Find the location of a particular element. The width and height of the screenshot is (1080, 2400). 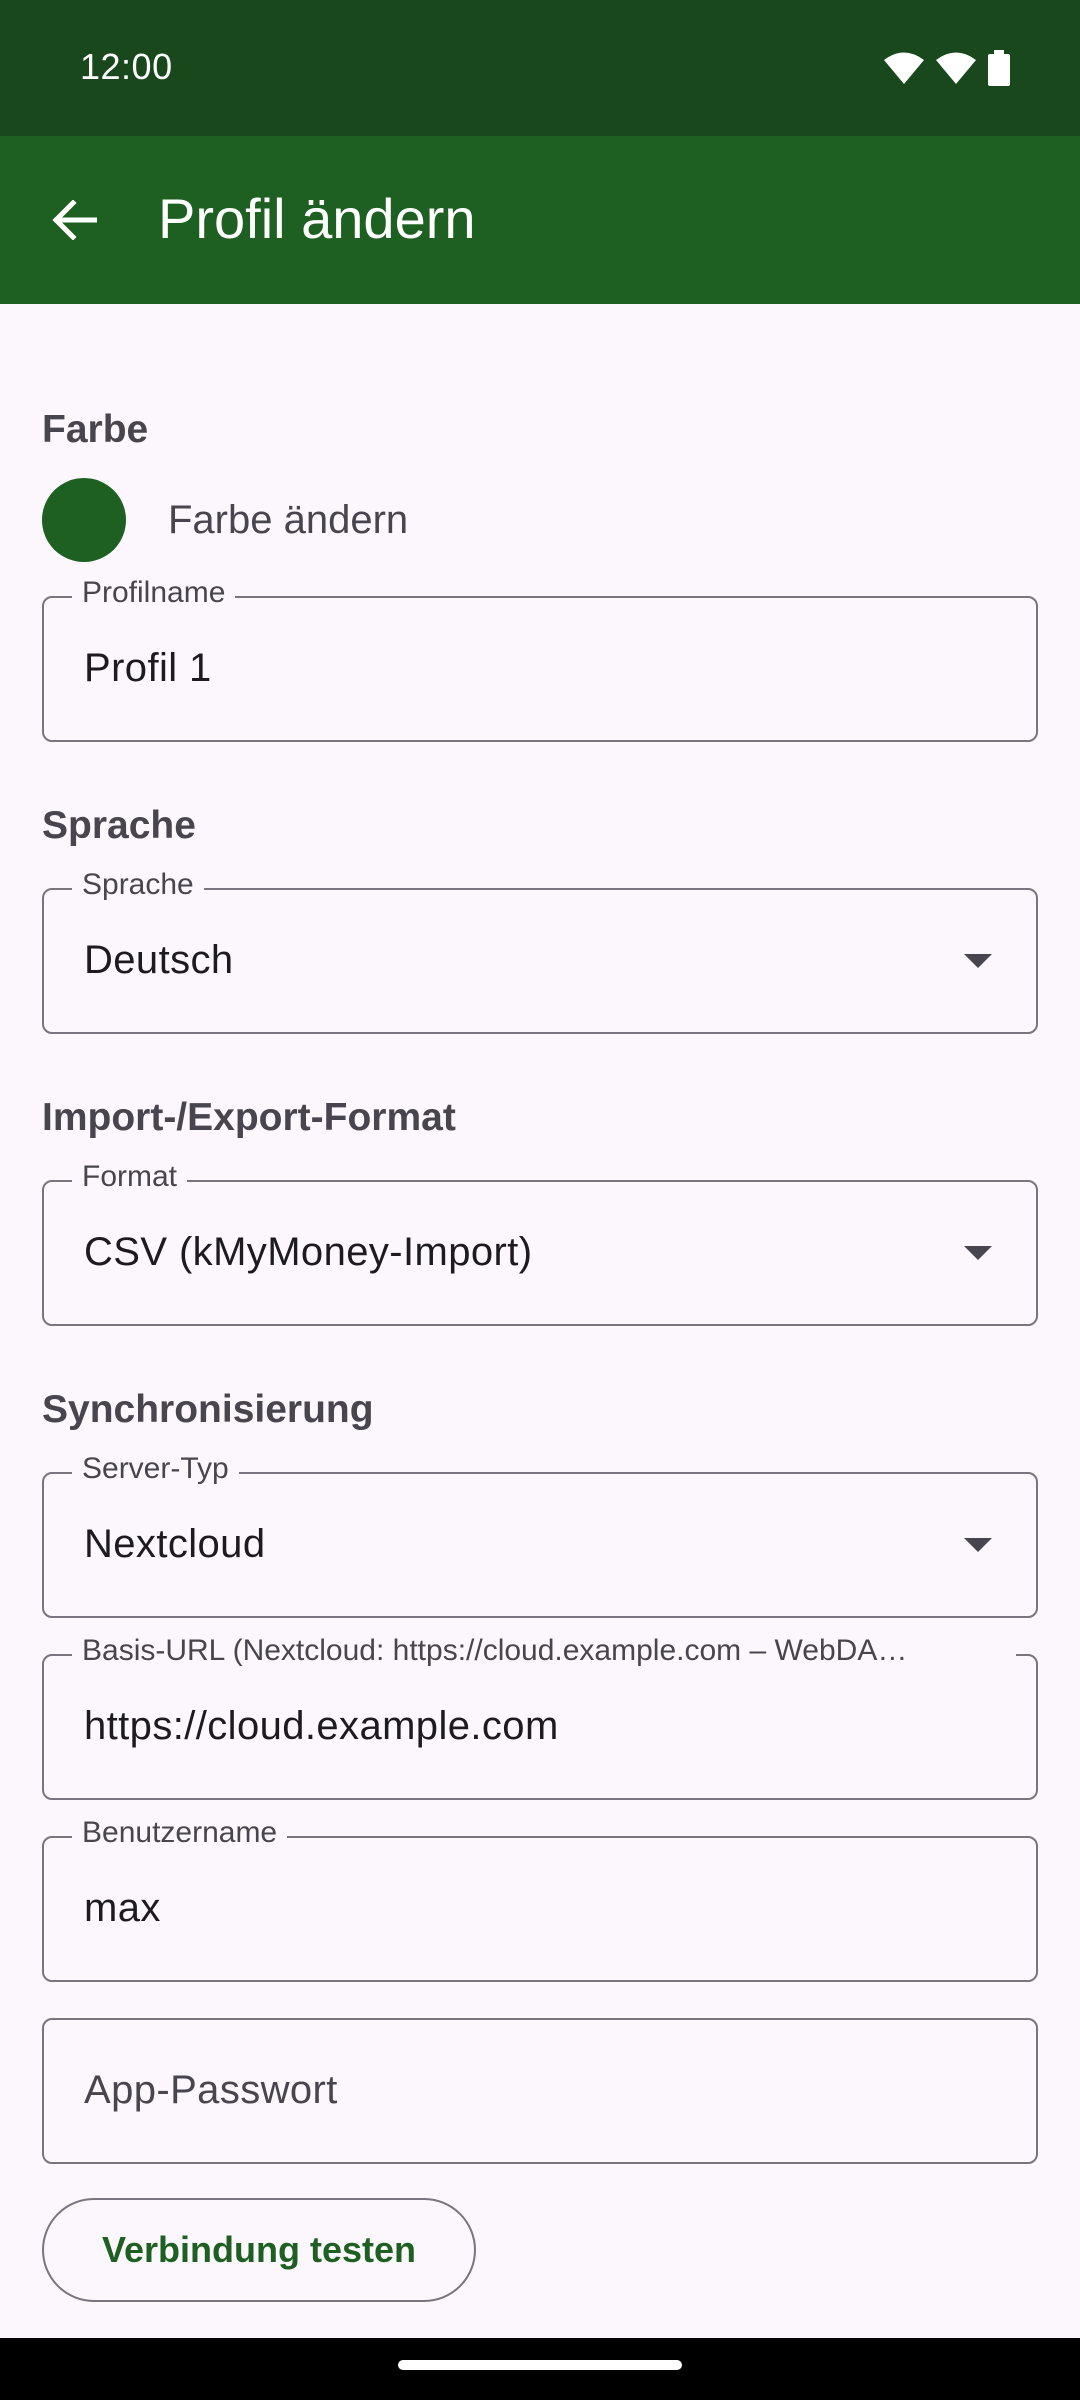

language-section-heading: Sprache is located at coordinates (119, 825).